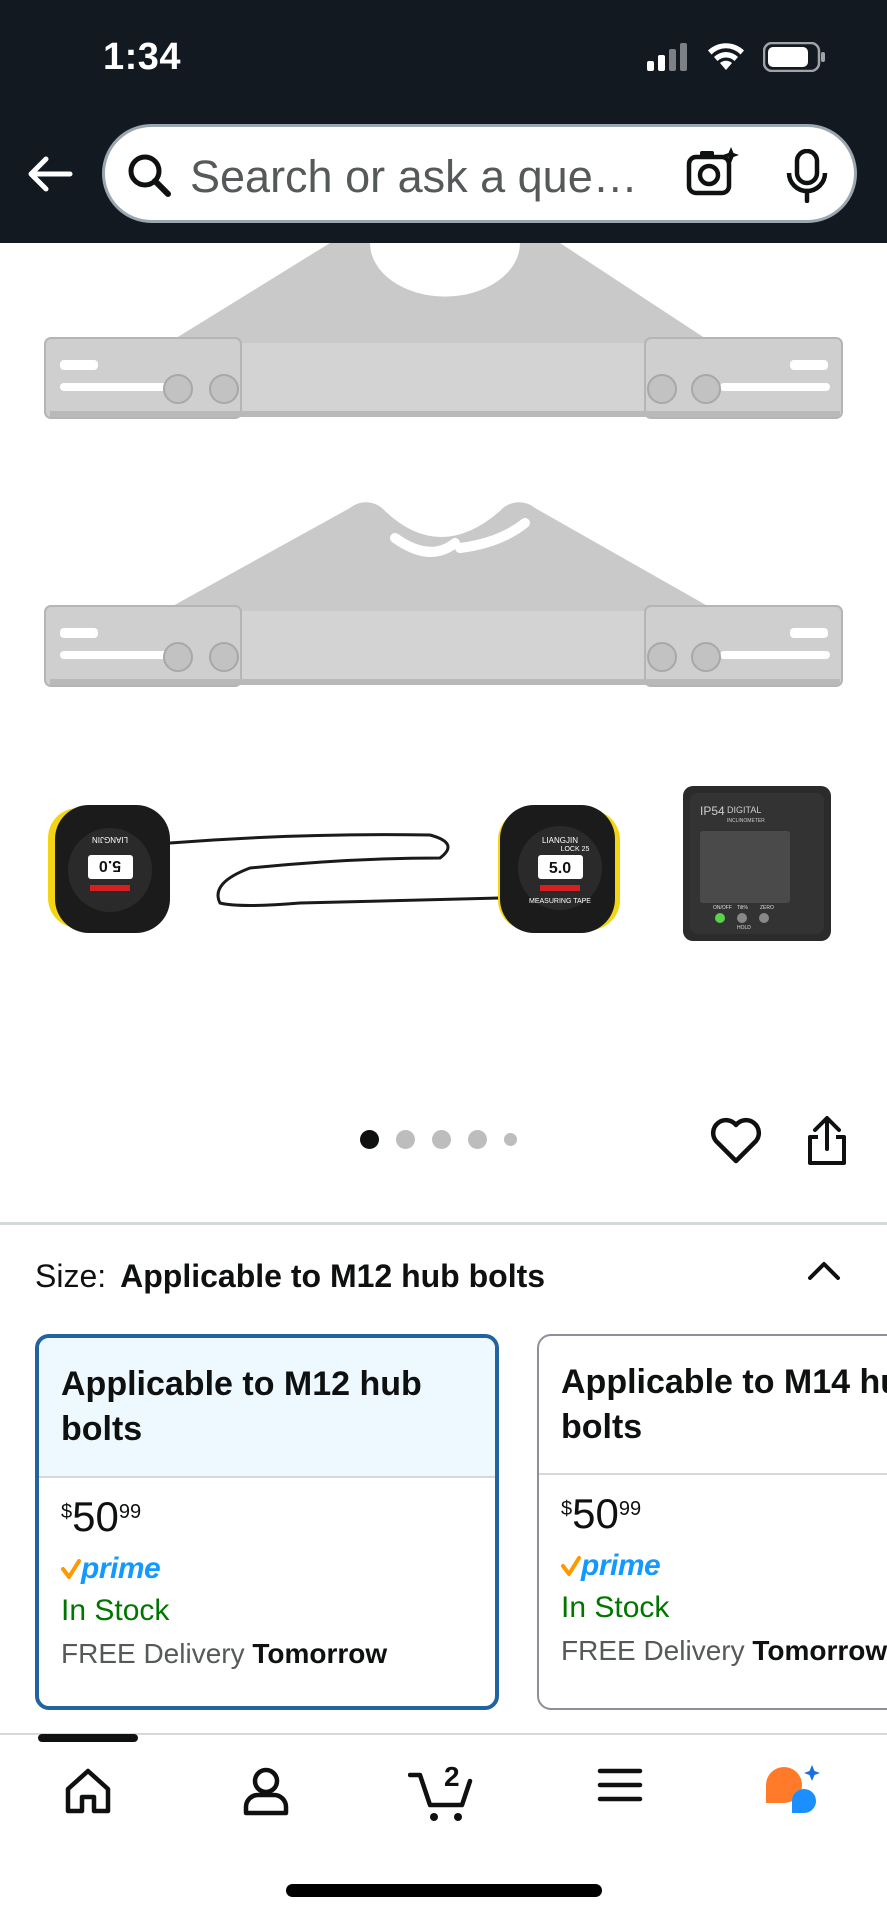 The width and height of the screenshot is (887, 1920). I want to click on status-icons, so click(737, 57).